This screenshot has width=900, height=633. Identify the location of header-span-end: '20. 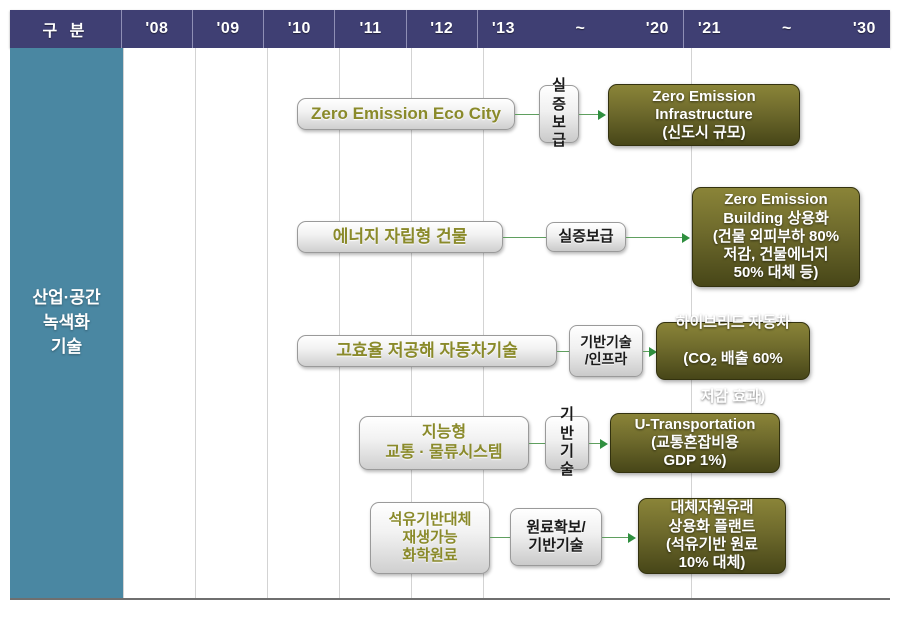
(657, 28).